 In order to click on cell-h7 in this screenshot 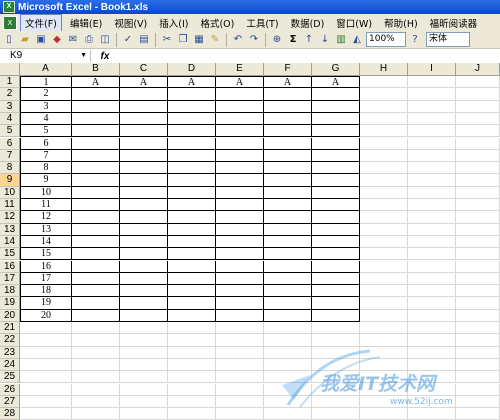, I will do `click(384, 156)`.